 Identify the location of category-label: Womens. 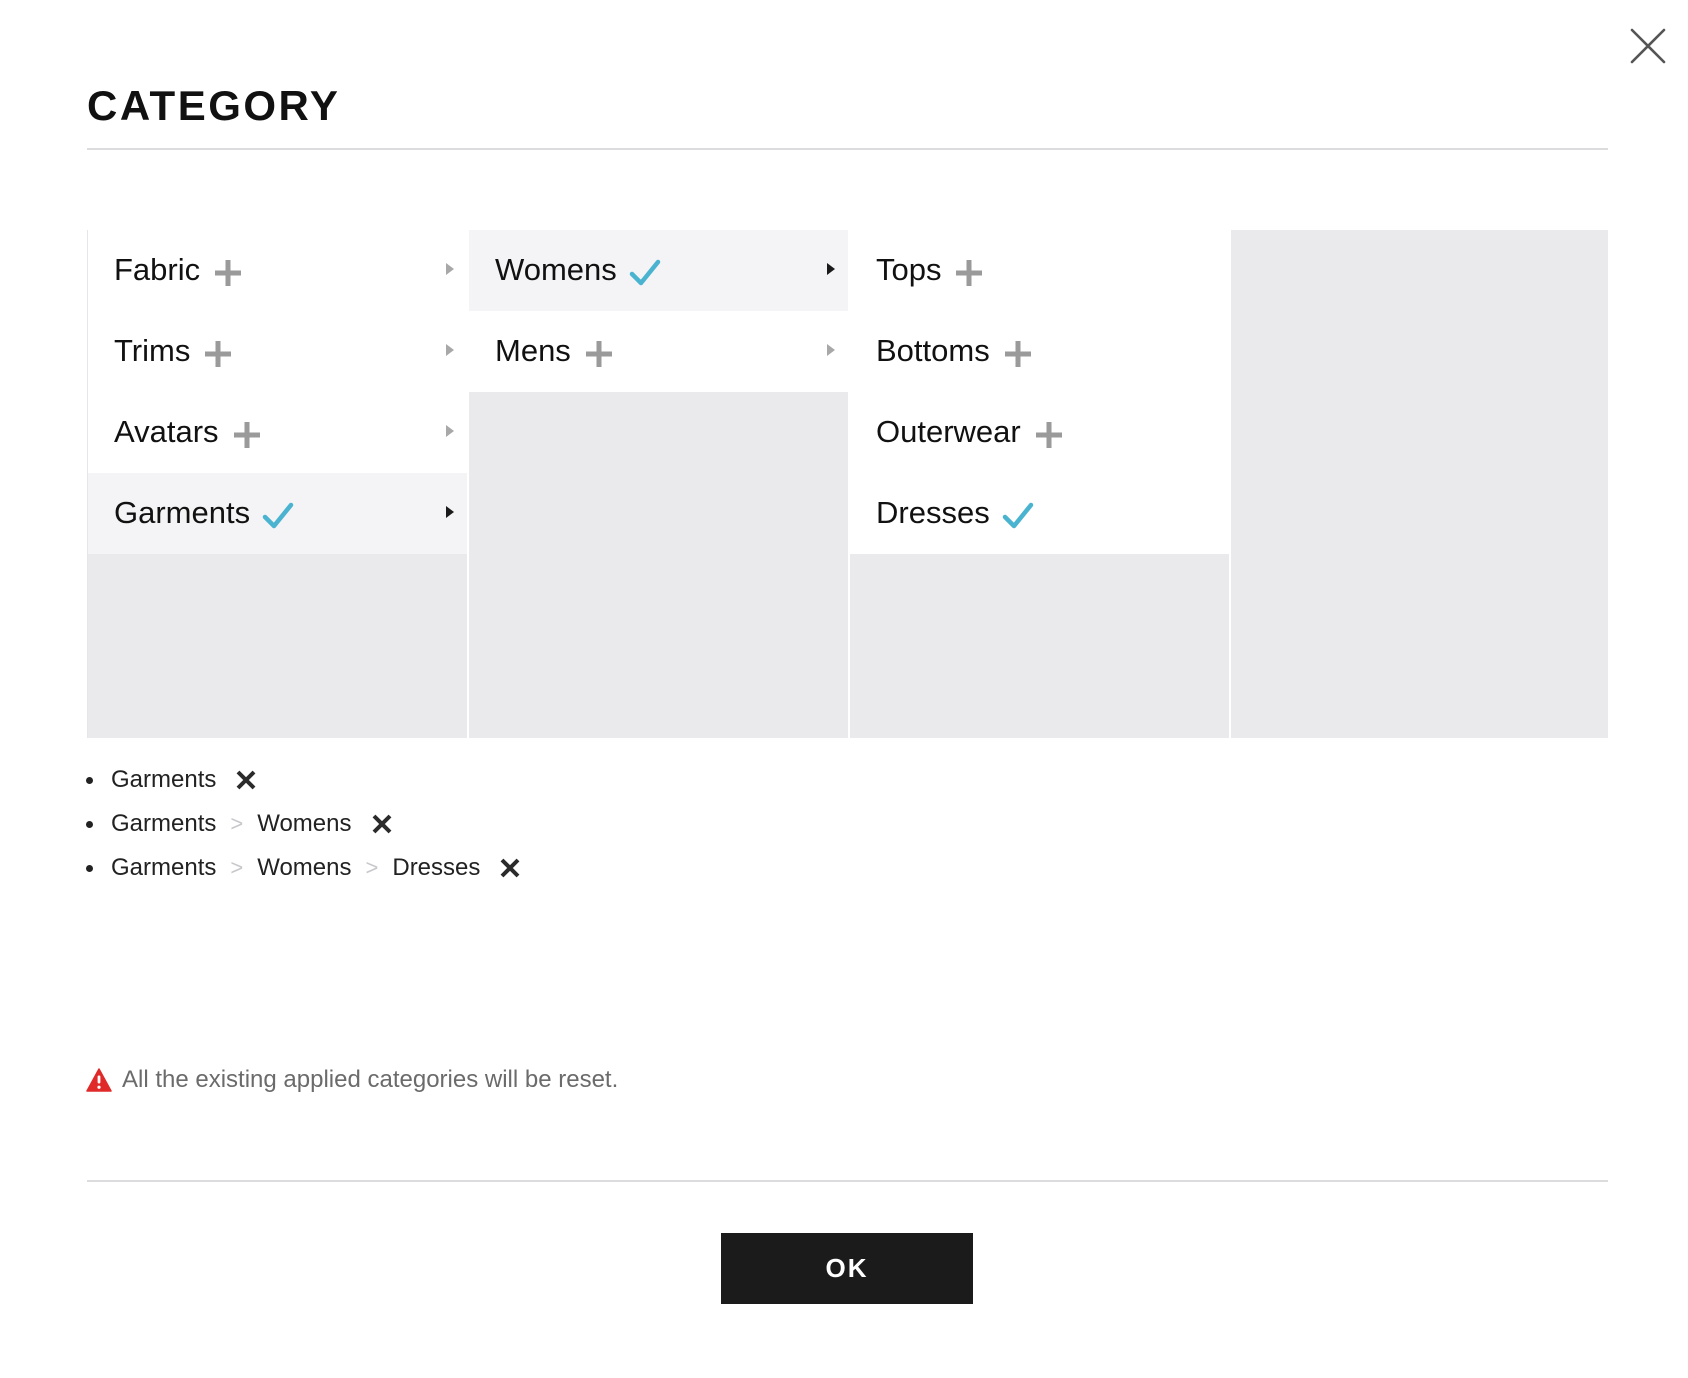
(556, 269).